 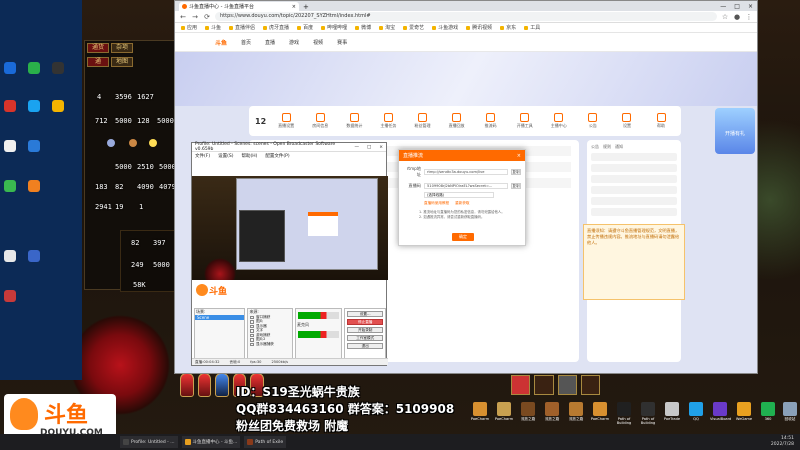 What do you see at coordinates (189, 27) in the screenshot?
I see `bookmark-item: 应用` at bounding box center [189, 27].